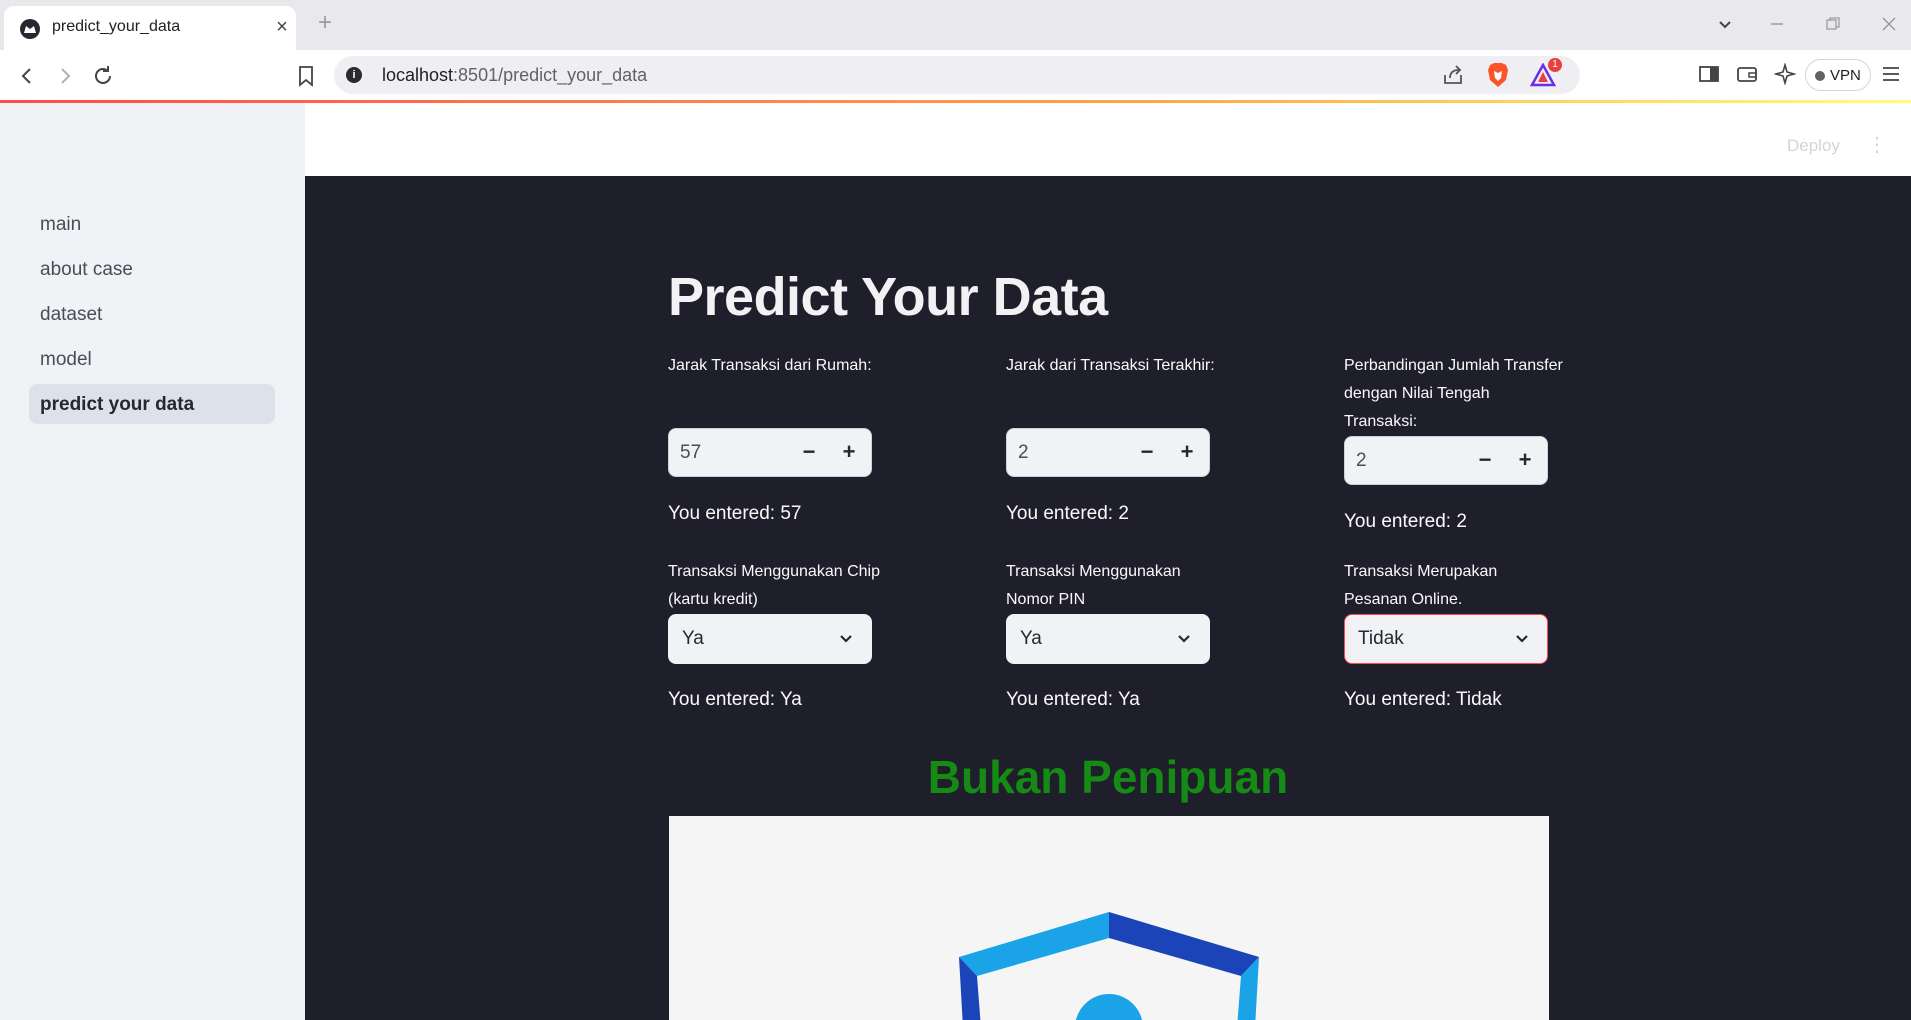 The width and height of the screenshot is (1911, 1020). Describe the element at coordinates (152, 359) in the screenshot. I see `sidebar-item-model: model` at that location.